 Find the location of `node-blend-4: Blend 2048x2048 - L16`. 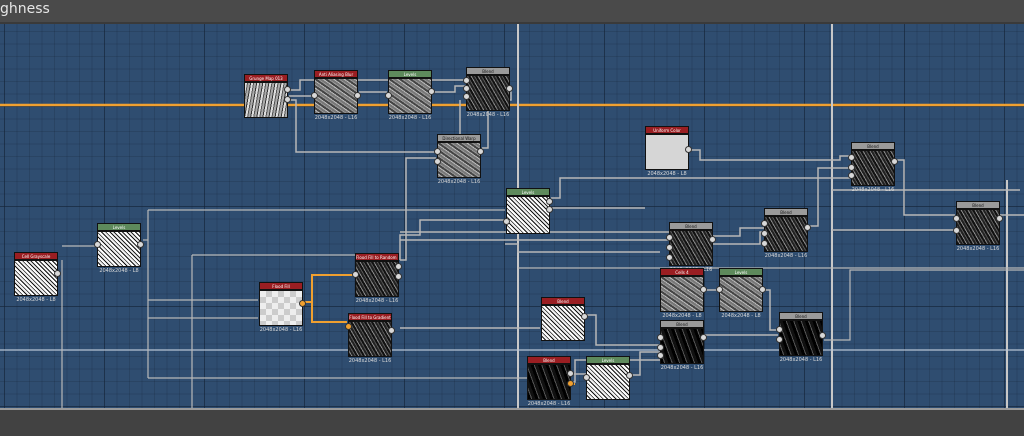

node-blend-4: Blend 2048x2048 - L16 is located at coordinates (786, 233).